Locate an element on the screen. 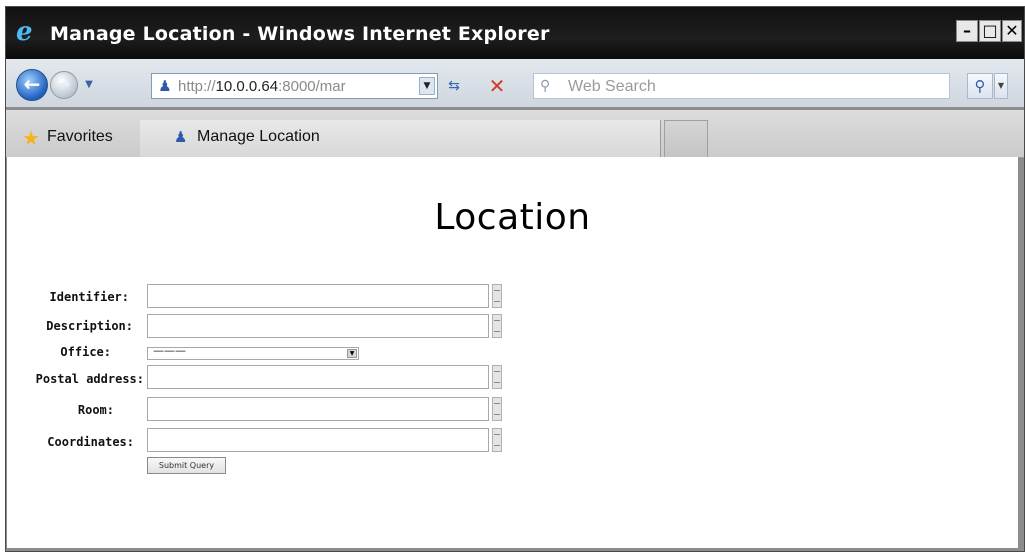  back-button: ← is located at coordinates (32, 85).